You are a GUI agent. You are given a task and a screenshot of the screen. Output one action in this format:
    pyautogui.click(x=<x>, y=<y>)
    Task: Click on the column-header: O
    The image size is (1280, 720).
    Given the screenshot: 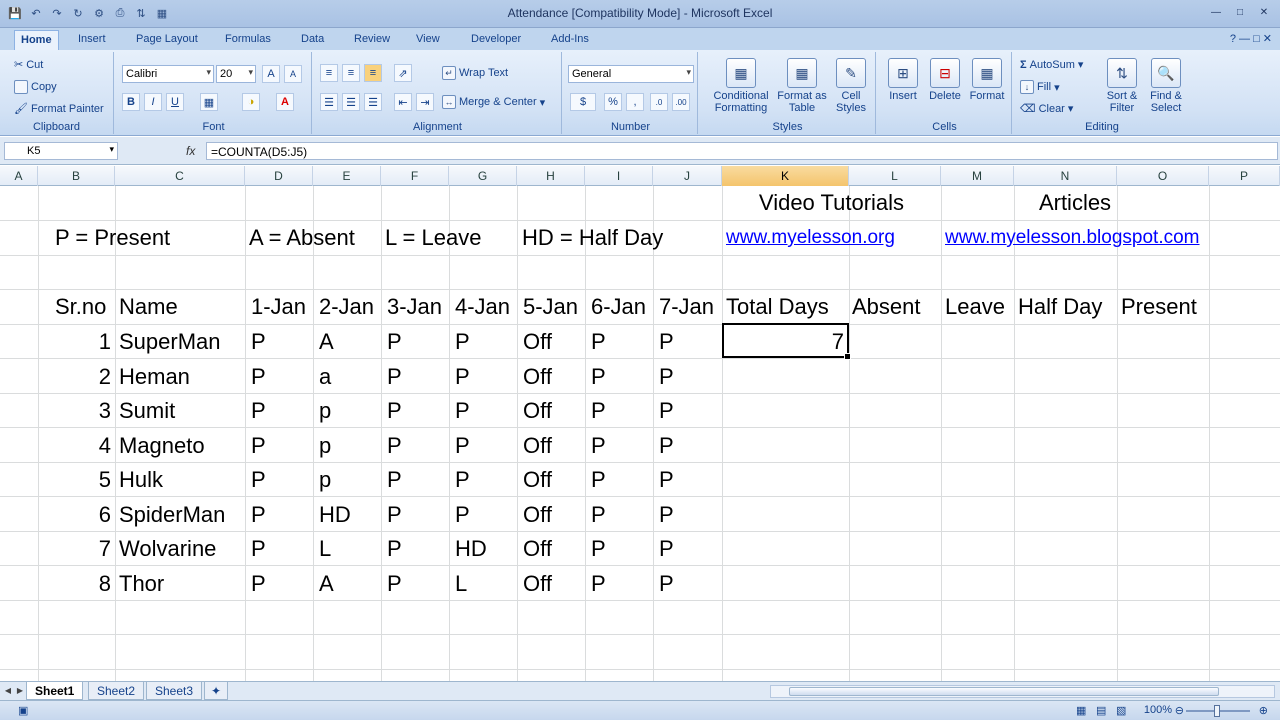 What is the action you would take?
    pyautogui.click(x=1163, y=176)
    